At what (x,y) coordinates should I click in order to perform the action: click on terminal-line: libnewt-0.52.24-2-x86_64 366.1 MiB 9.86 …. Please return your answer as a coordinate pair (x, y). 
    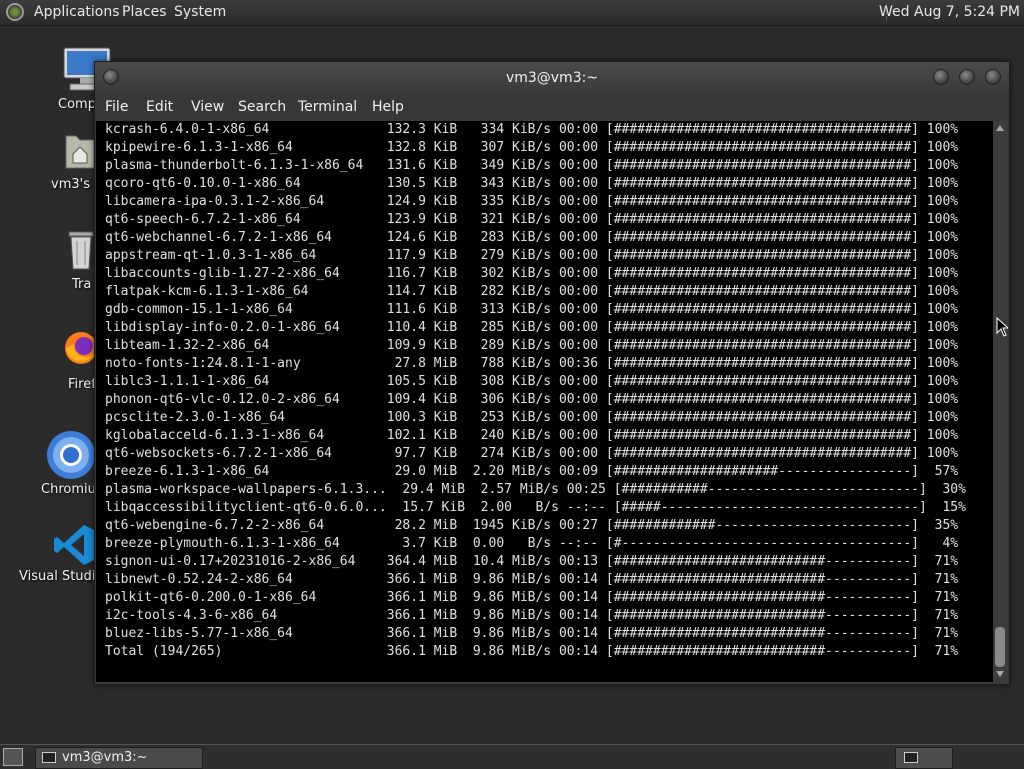
    Looking at the image, I should click on (532, 579).